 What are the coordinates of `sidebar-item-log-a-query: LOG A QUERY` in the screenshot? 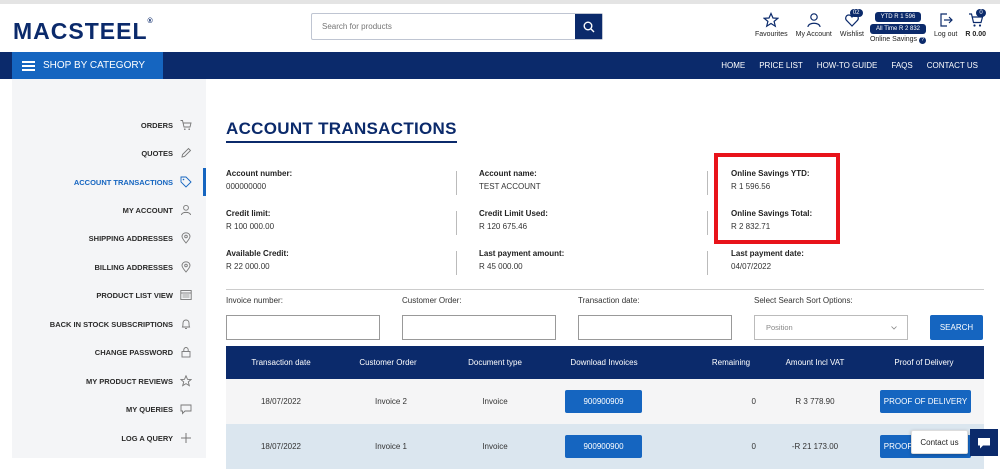 It's located at (156, 438).